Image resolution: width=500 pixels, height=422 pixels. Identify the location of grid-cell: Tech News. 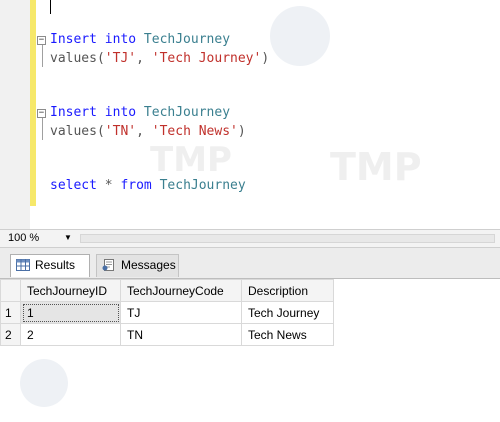
(287, 334).